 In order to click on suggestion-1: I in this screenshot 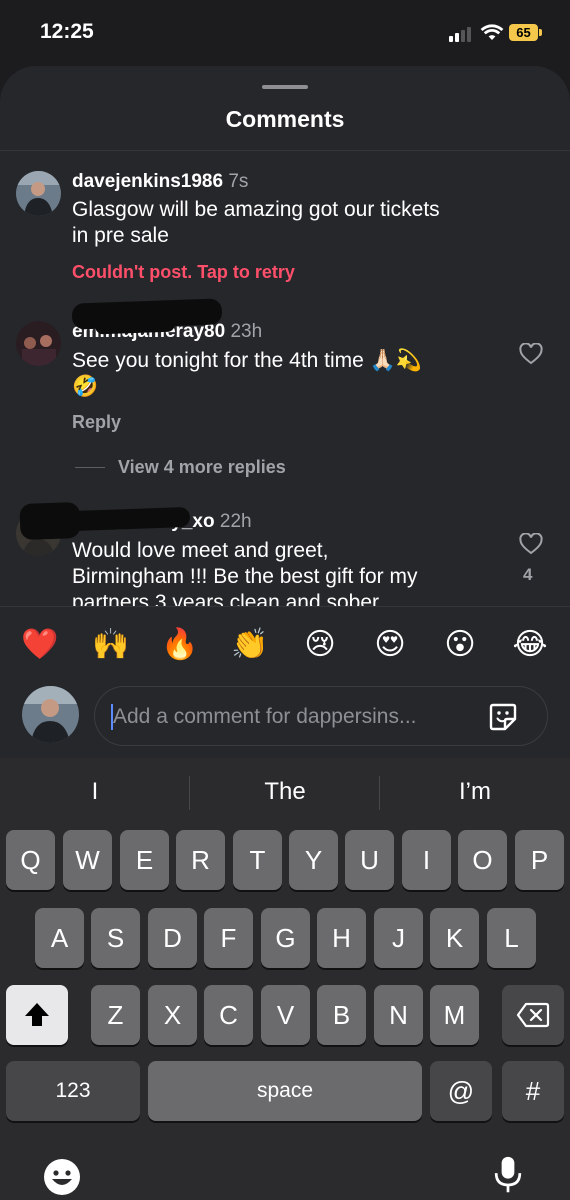, I will do `click(95, 792)`.